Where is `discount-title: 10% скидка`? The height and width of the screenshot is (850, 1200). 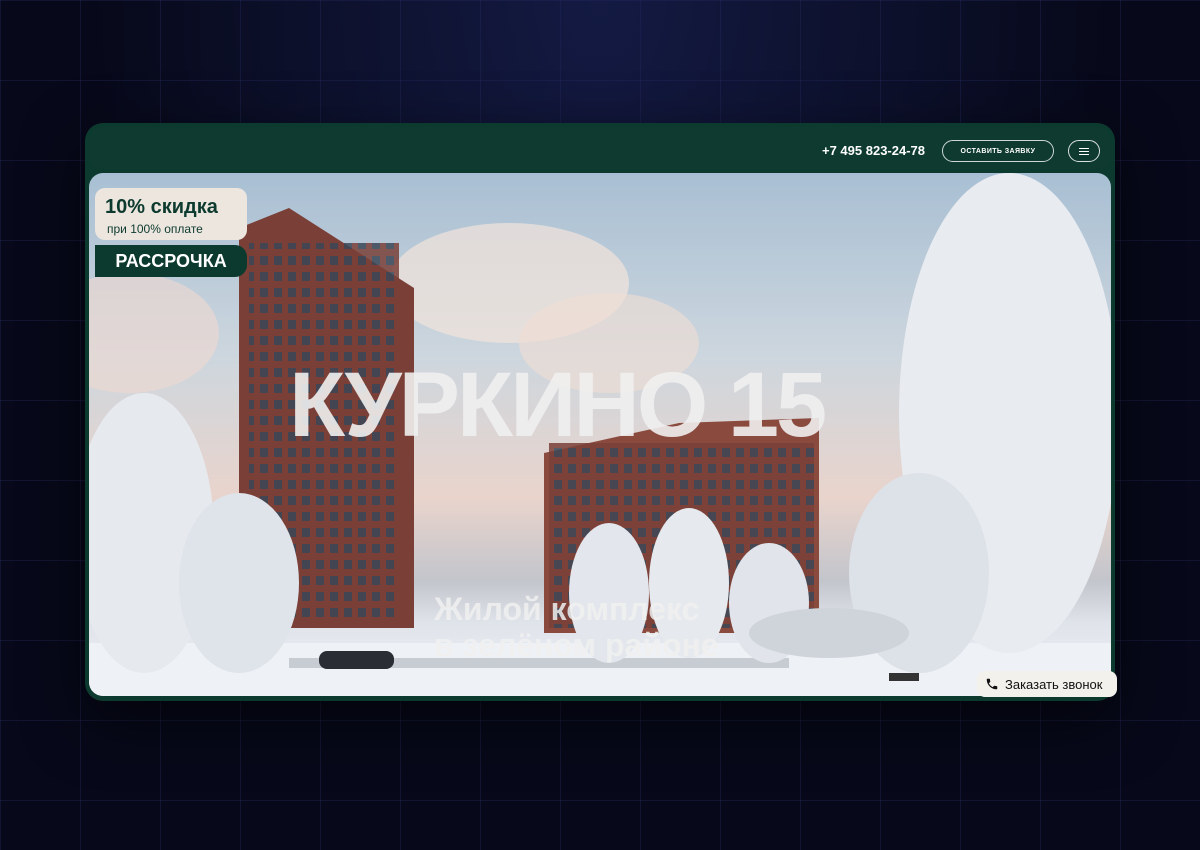
discount-title: 10% скидка is located at coordinates (161, 207).